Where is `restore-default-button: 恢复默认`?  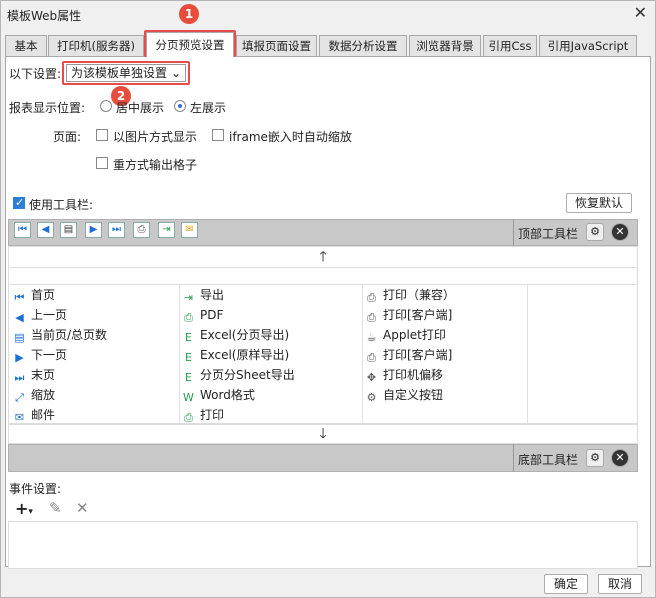 restore-default-button: 恢复默认 is located at coordinates (599, 203).